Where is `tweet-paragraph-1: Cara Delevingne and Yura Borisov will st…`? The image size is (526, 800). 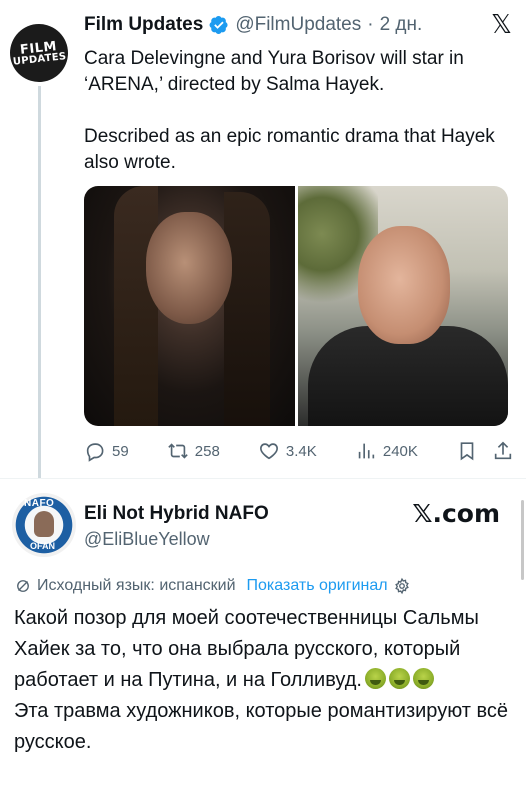
tweet-paragraph-1: Cara Delevingne and Yura Borisov will st… is located at coordinates (274, 71).